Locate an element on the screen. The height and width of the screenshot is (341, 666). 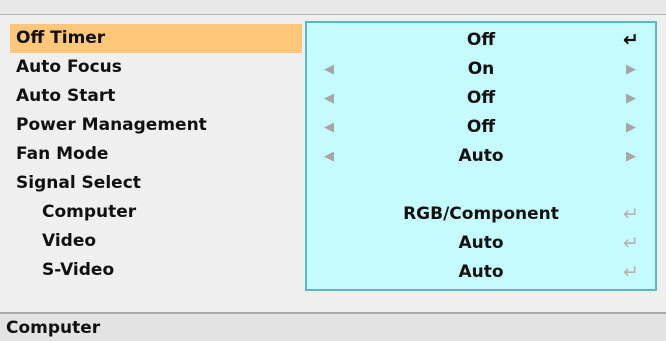
menu-item-video: Video is located at coordinates (156, 241).